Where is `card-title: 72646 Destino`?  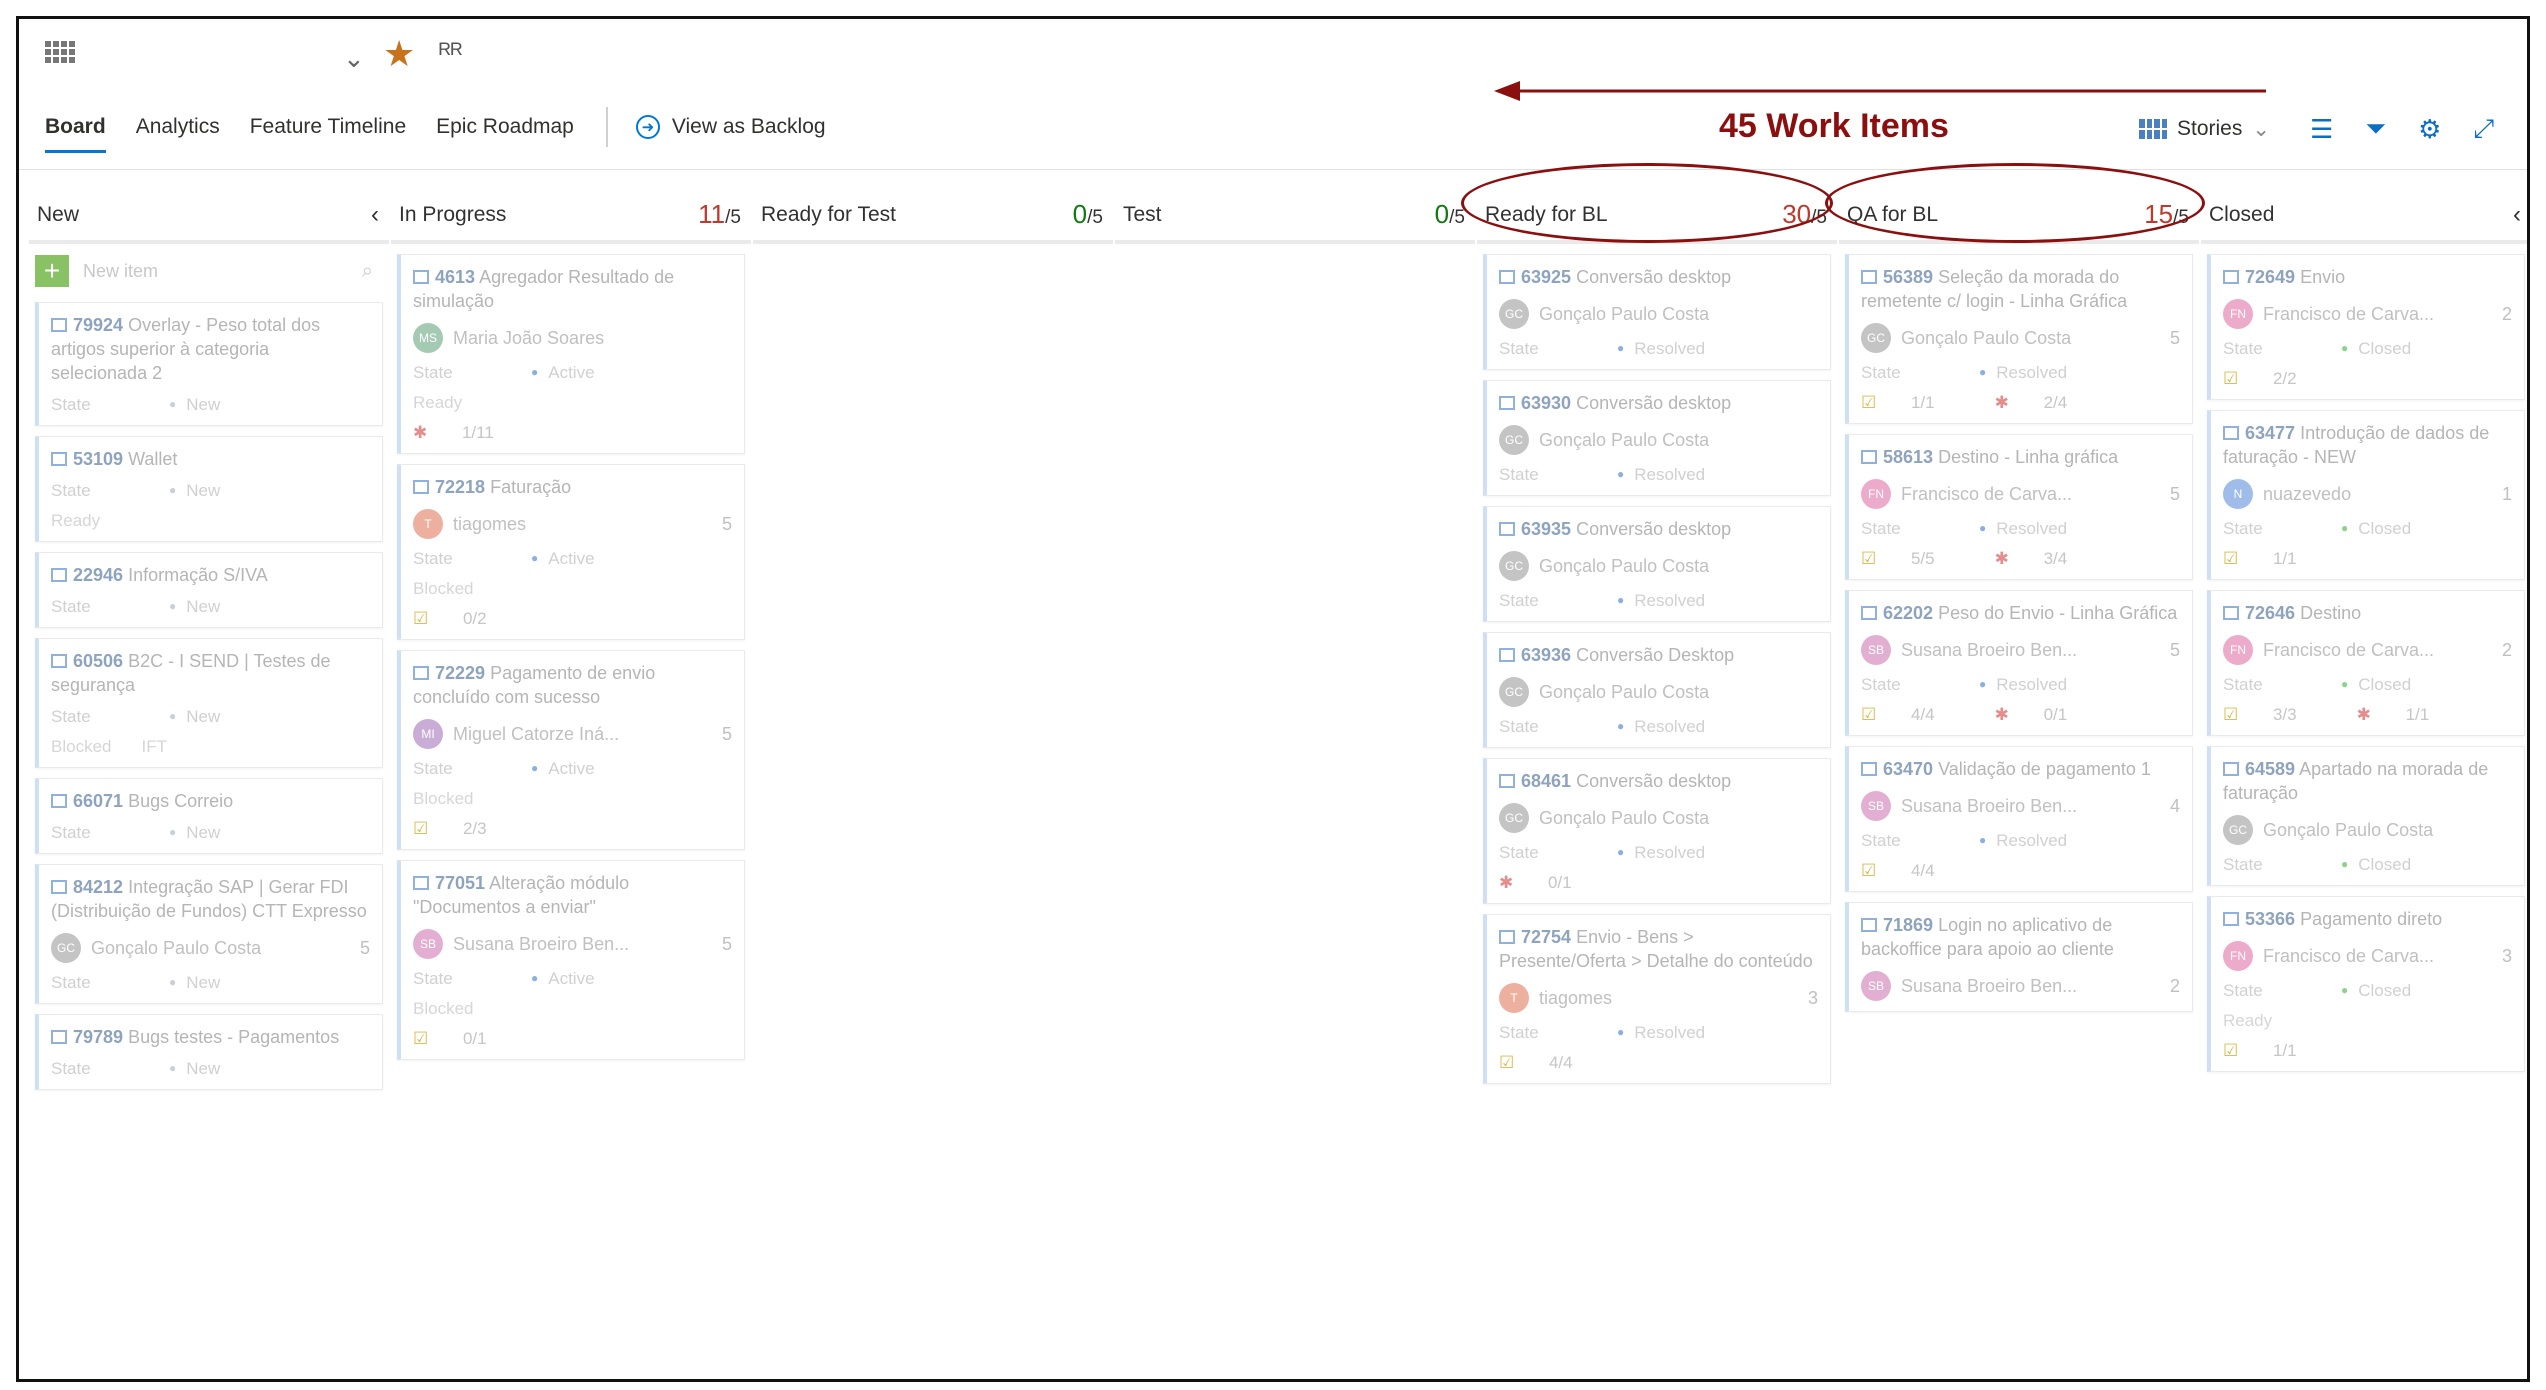
card-title: 72646 Destino is located at coordinates (2367, 613).